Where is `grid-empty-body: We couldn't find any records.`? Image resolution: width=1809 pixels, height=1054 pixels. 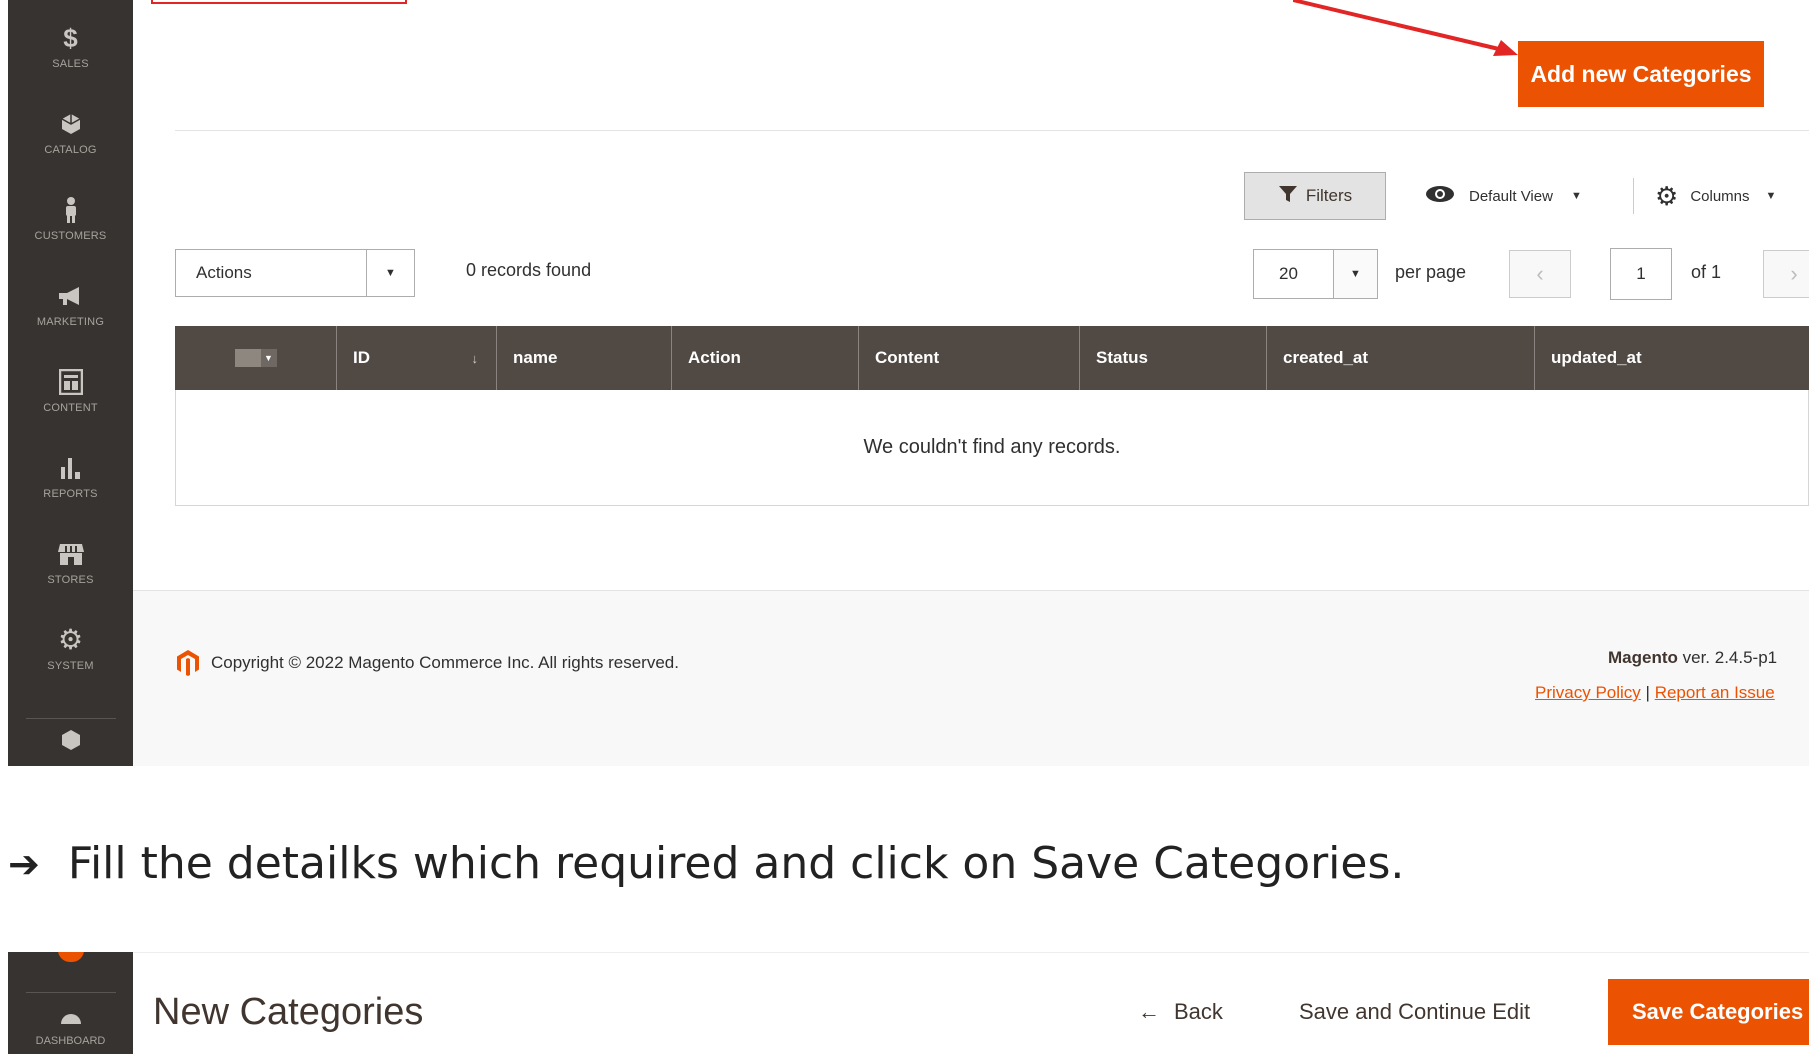
grid-empty-body: We couldn't find any records. is located at coordinates (992, 448).